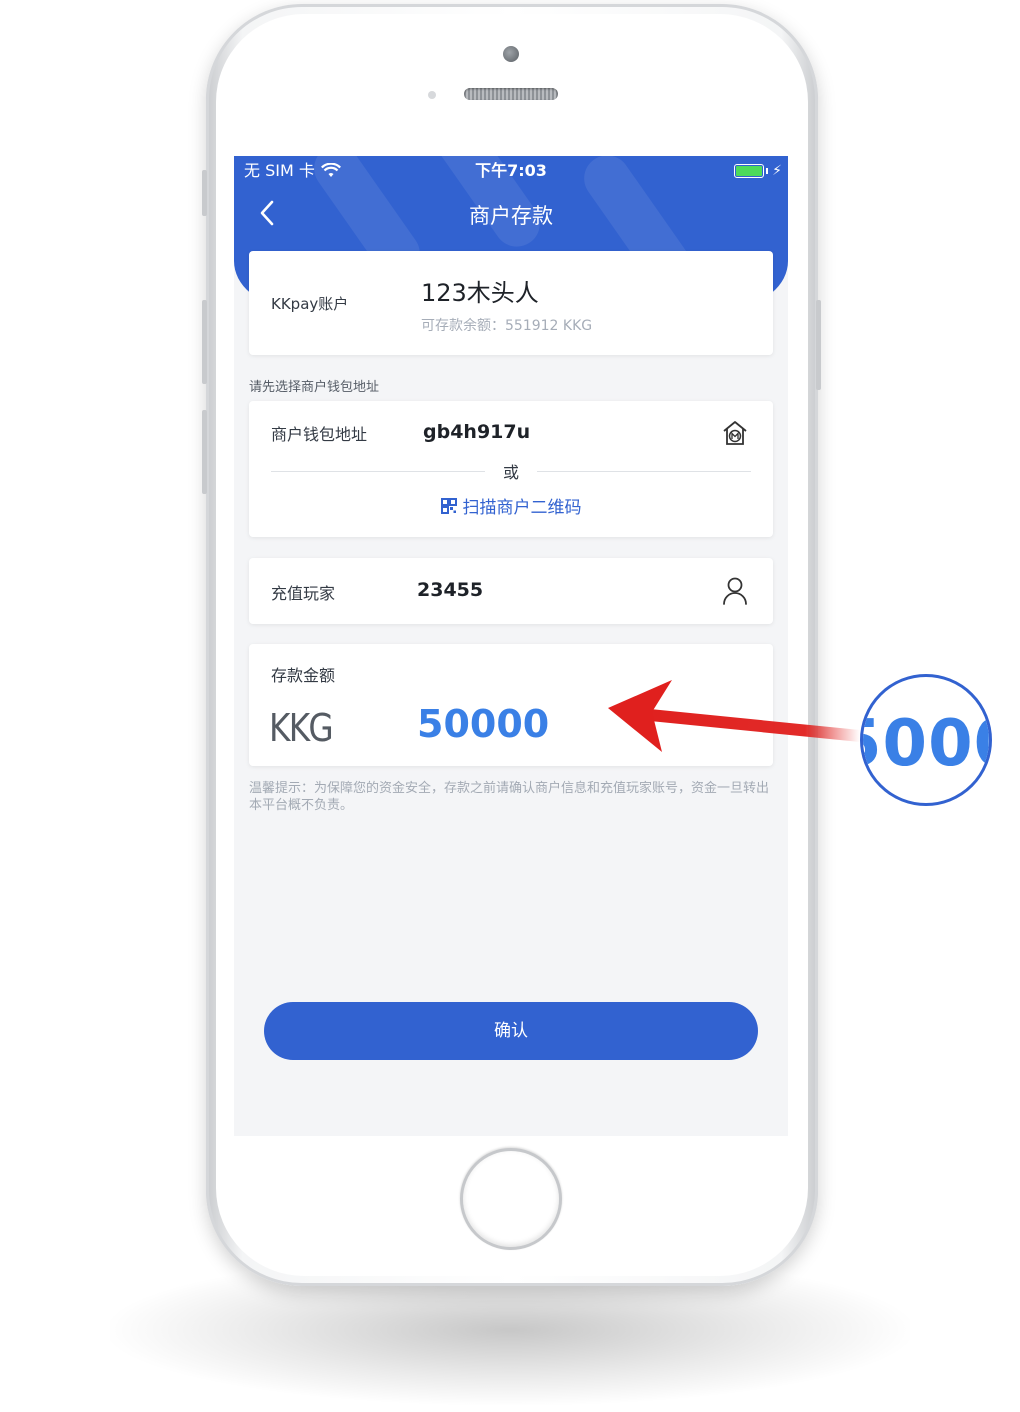  I want to click on status-bar: 无 SIM 卡 下午7:03 ⚡, so click(511, 171).